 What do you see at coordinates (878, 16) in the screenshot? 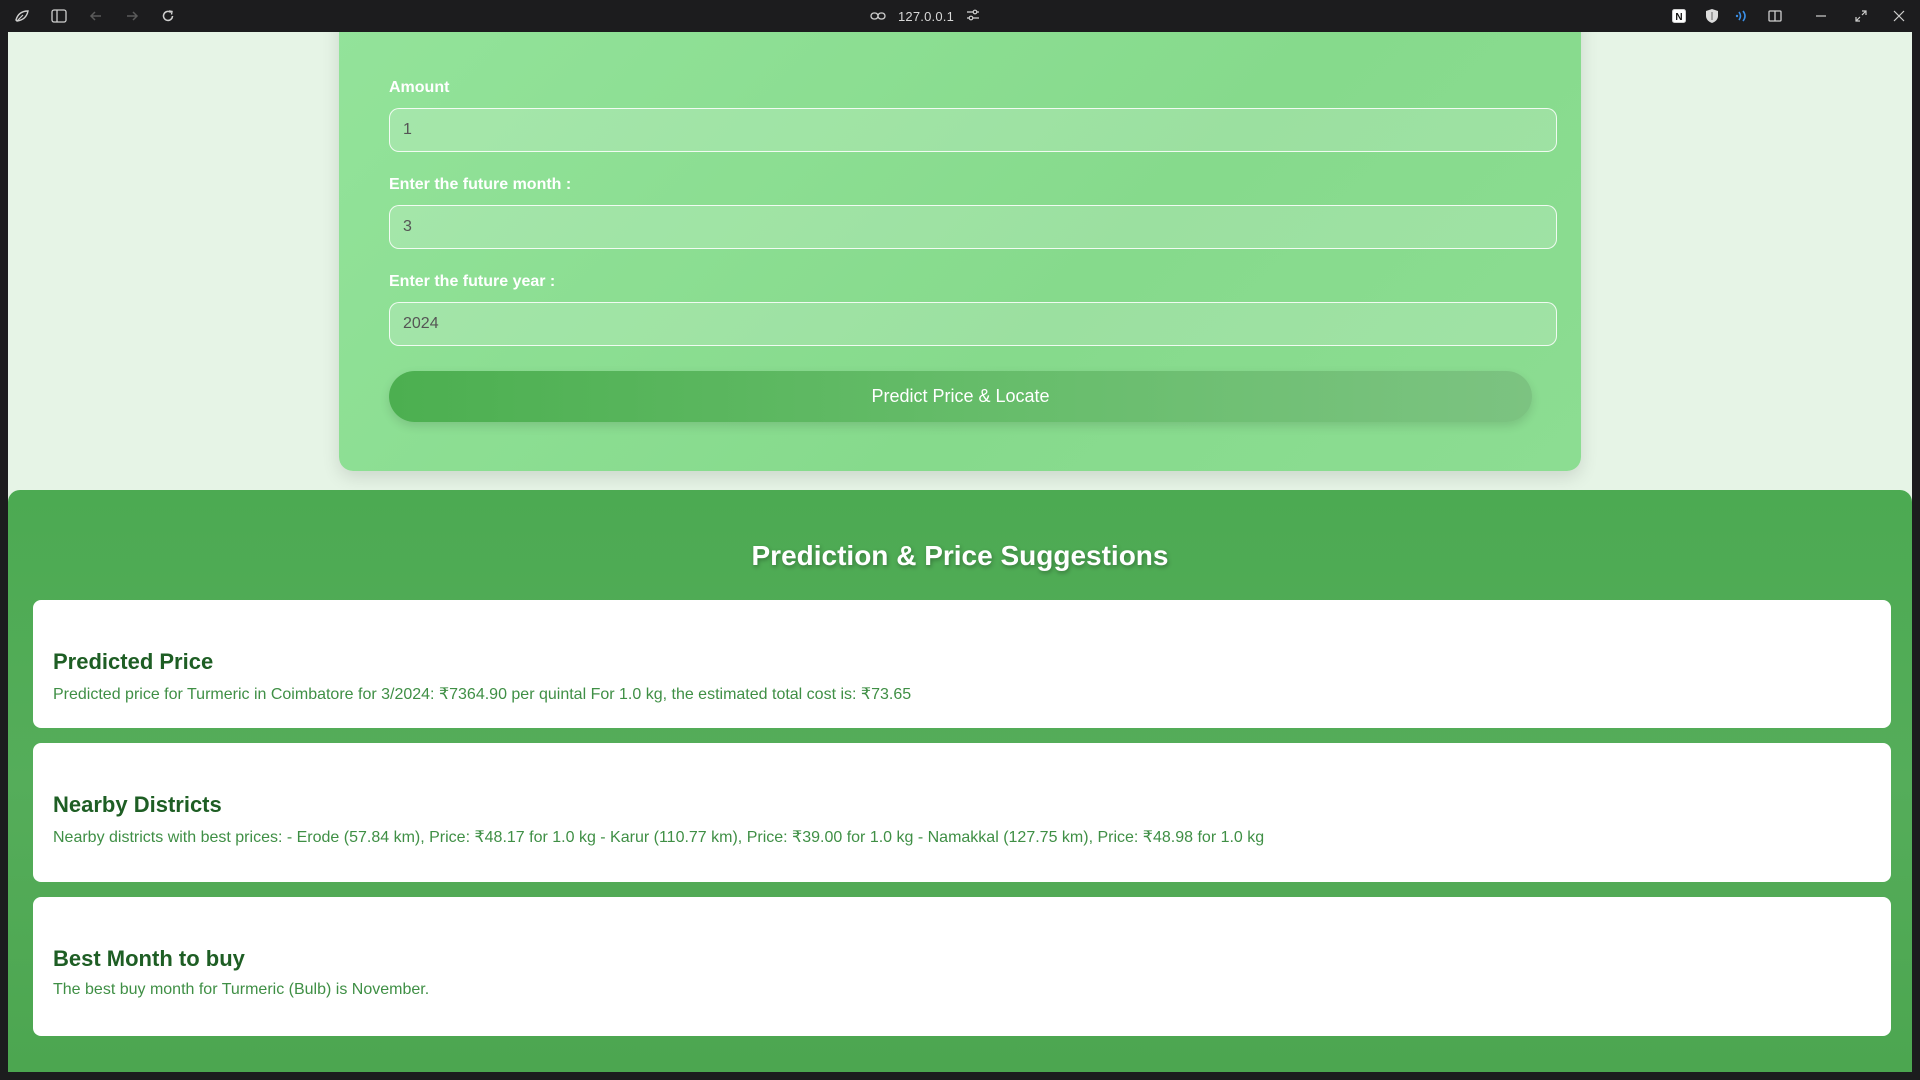
I see `link-icon` at bounding box center [878, 16].